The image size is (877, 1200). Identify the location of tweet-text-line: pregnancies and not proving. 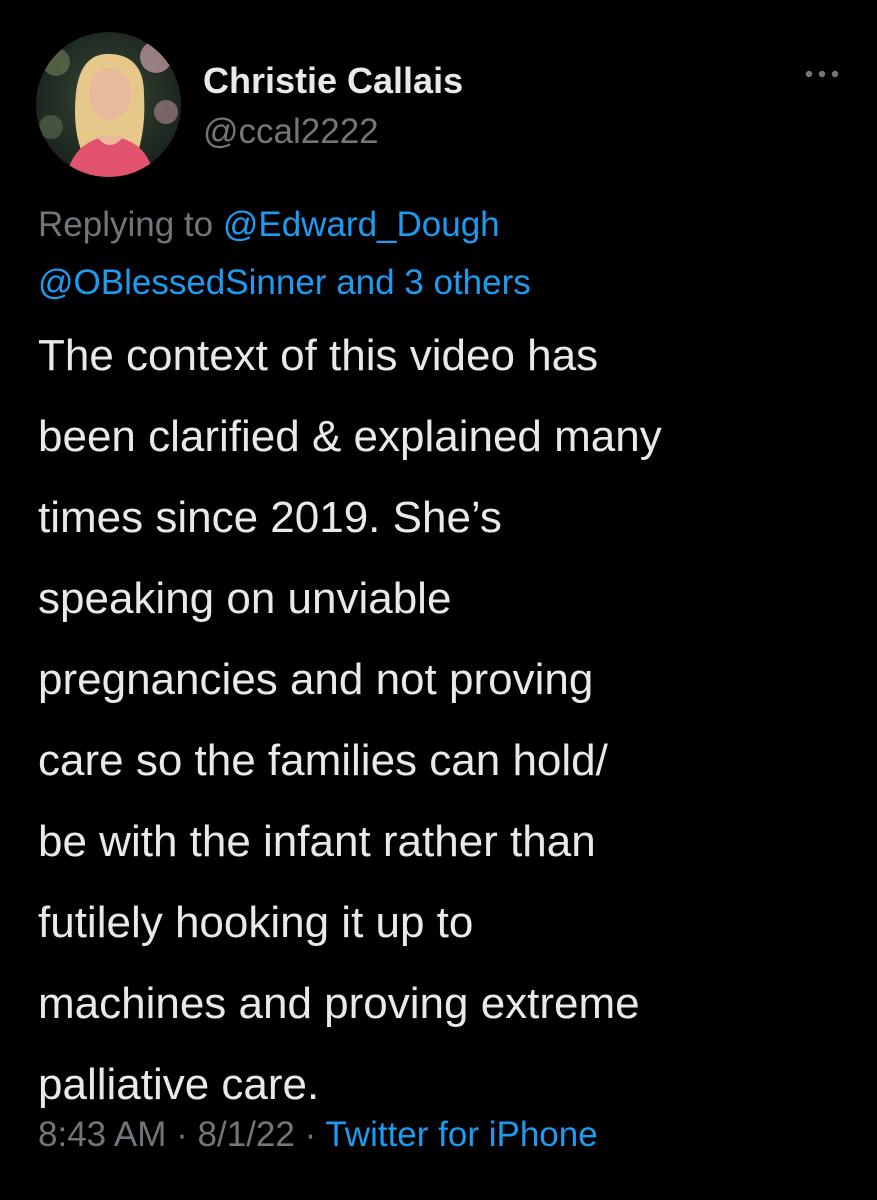
(316, 679).